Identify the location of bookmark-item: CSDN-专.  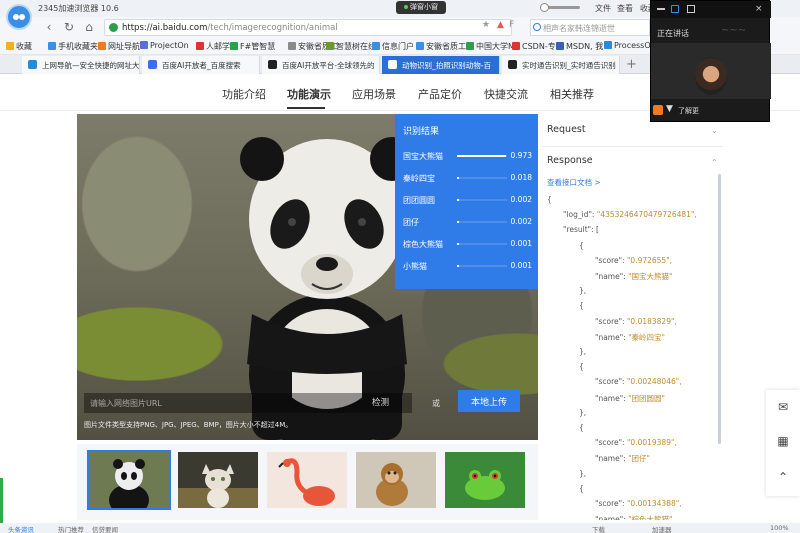
(534, 46).